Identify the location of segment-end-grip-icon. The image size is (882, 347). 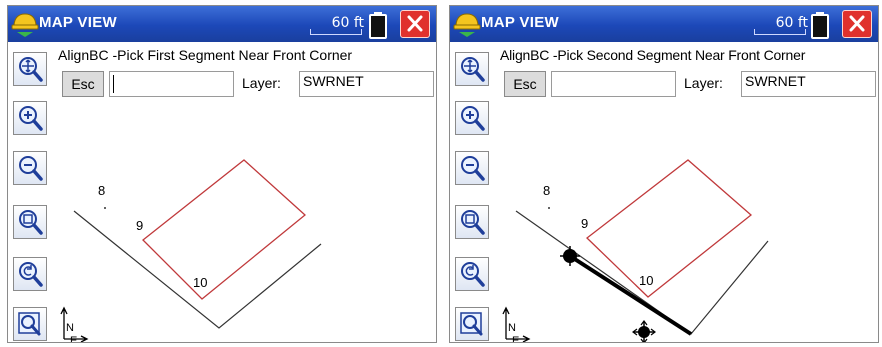
(644, 331).